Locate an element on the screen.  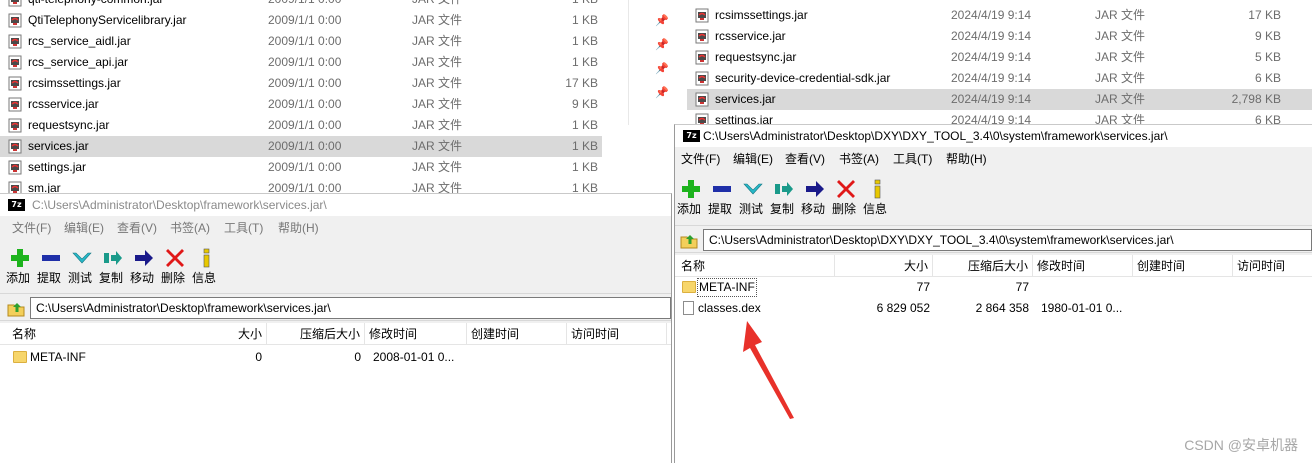
file-name: settings.jar is located at coordinates (744, 119).